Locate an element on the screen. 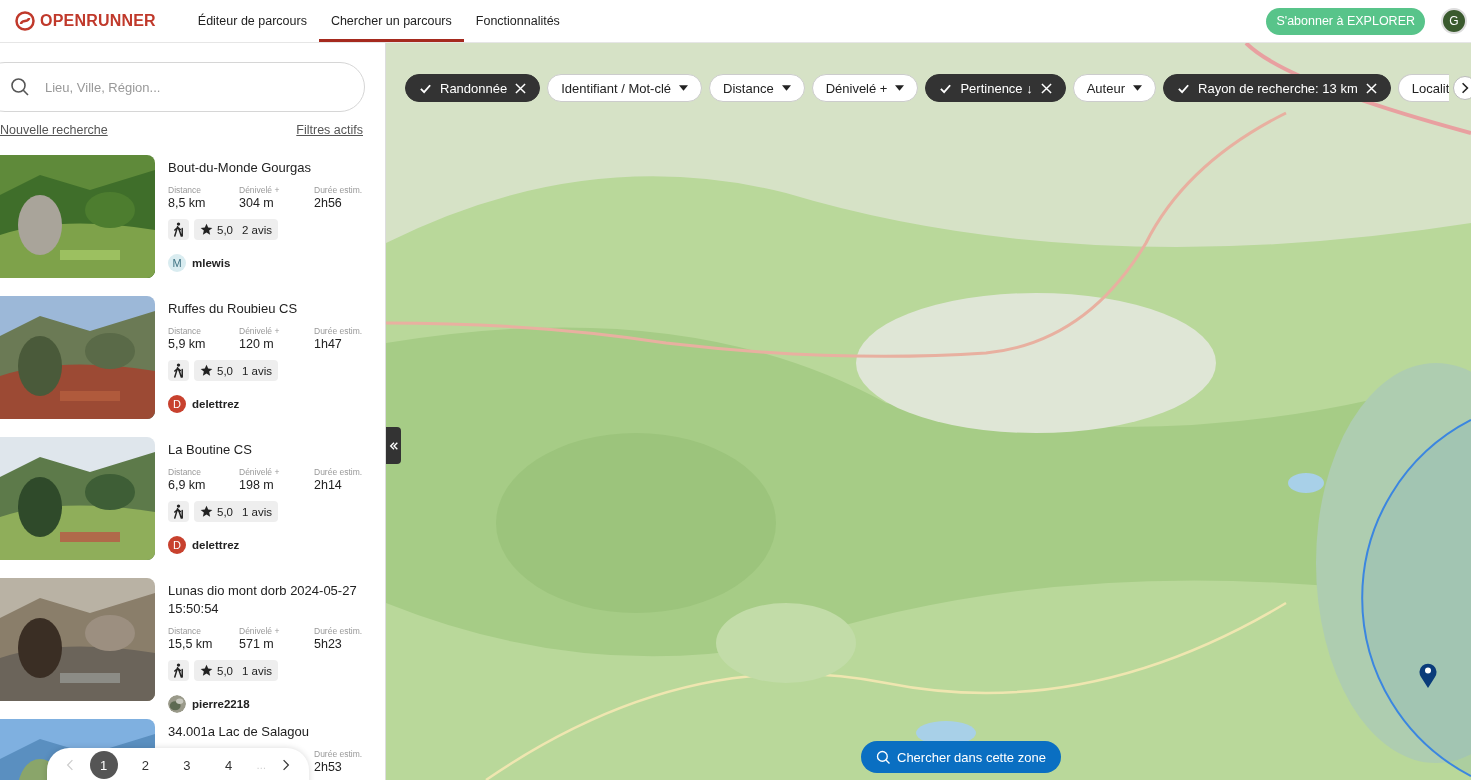  user-avatar: M is located at coordinates (177, 263).